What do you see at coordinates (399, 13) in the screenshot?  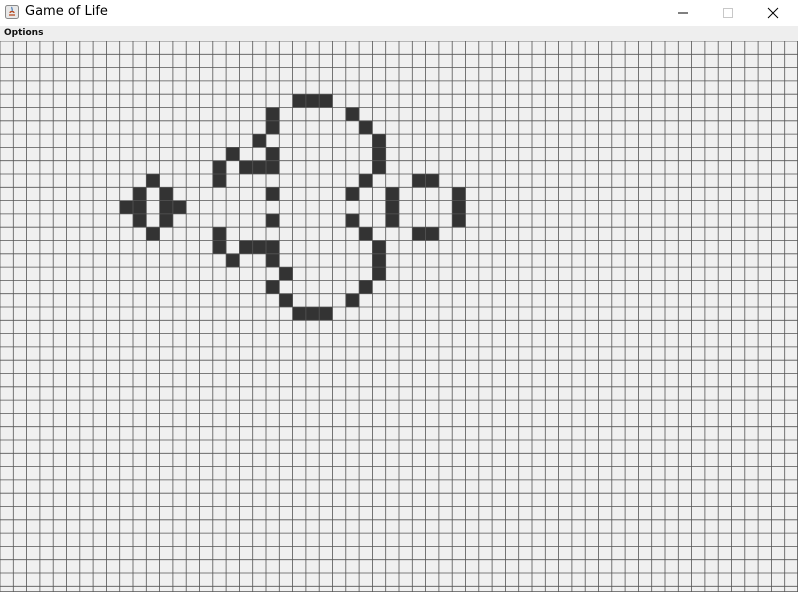 I see `title-bar: Game of Life` at bounding box center [399, 13].